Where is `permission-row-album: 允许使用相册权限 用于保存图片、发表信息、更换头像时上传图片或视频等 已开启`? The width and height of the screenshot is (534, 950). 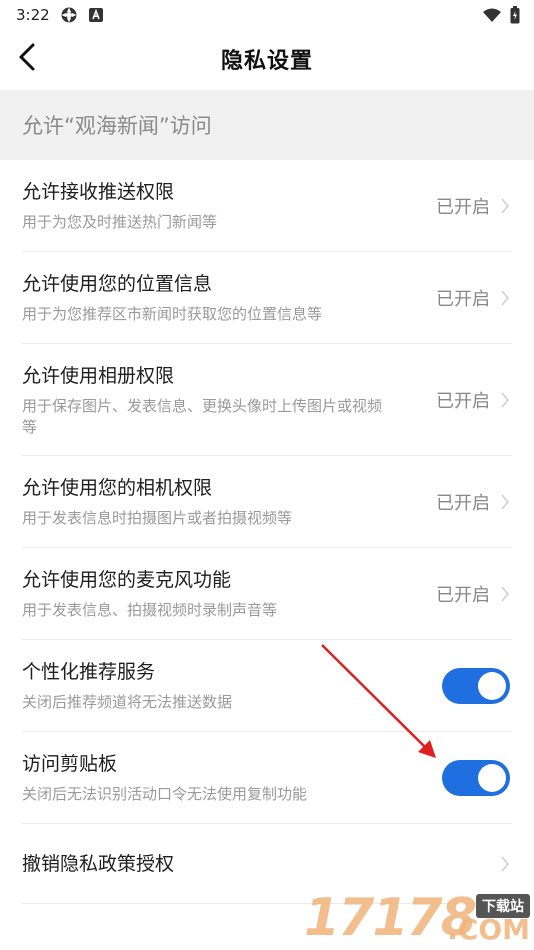 permission-row-album: 允许使用相册权限 用于保存图片、发表信息、更换头像时上传图片或视频等 已开启 is located at coordinates (267, 400).